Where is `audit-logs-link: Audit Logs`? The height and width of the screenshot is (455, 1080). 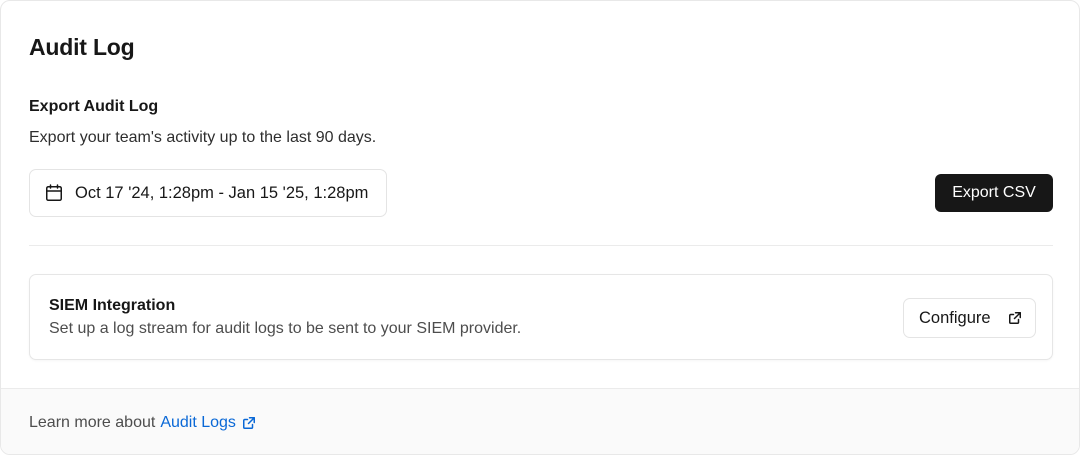 audit-logs-link: Audit Logs is located at coordinates (198, 423).